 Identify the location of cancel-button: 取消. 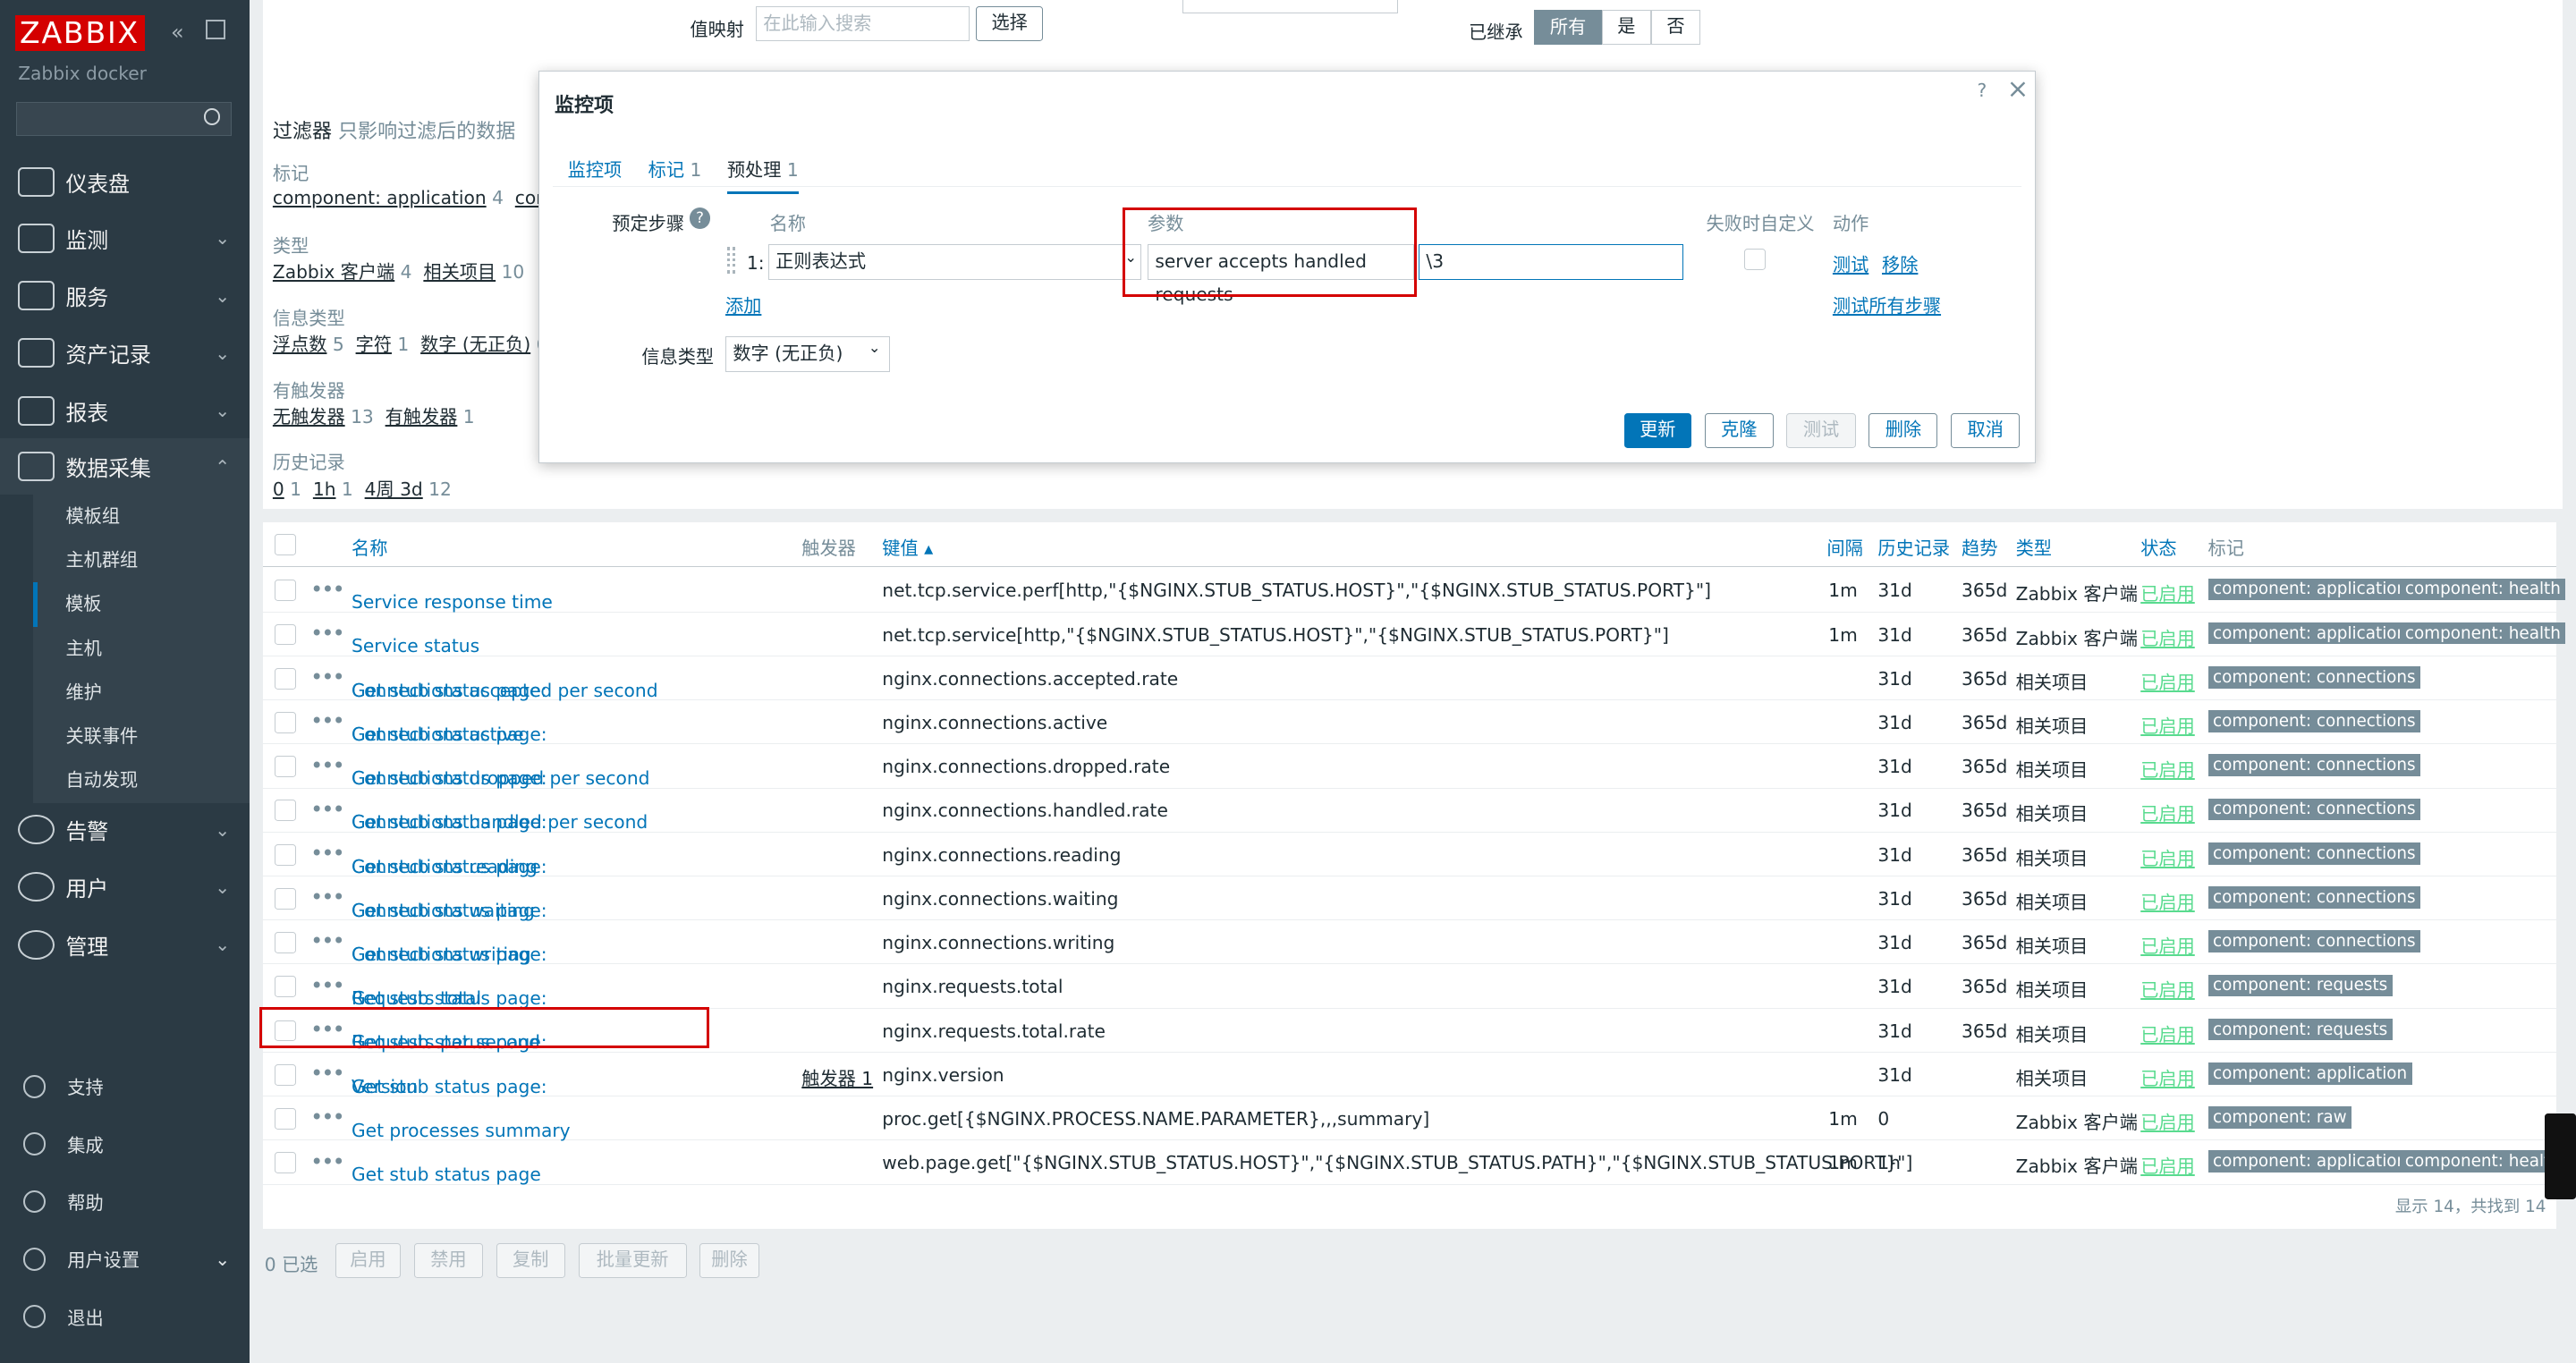
(1986, 431).